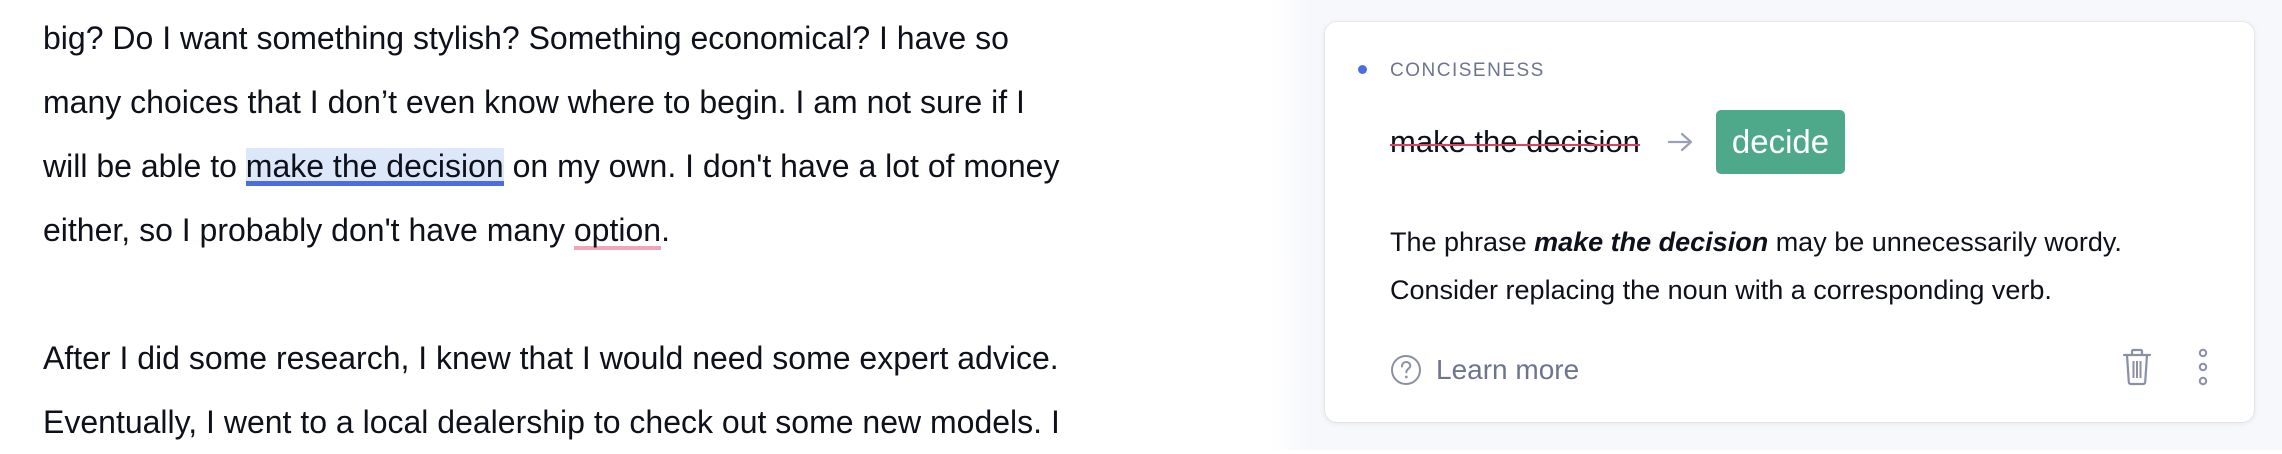  What do you see at coordinates (1945, 242) in the screenshot?
I see `explanation-text: may be unnecessarily wordy.` at bounding box center [1945, 242].